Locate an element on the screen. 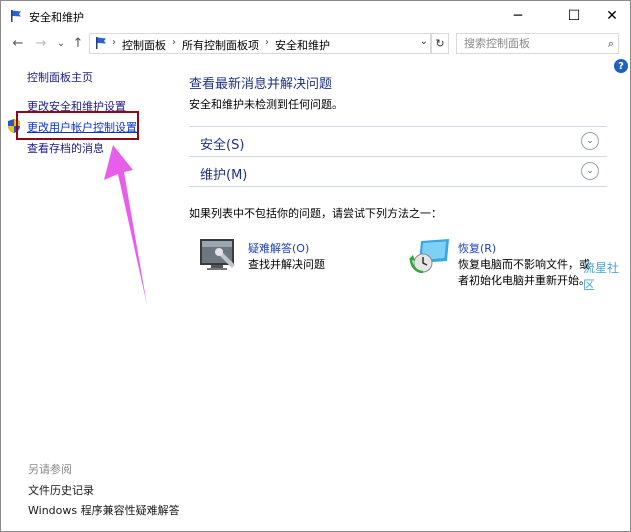  highlight-box is located at coordinates (77, 125).